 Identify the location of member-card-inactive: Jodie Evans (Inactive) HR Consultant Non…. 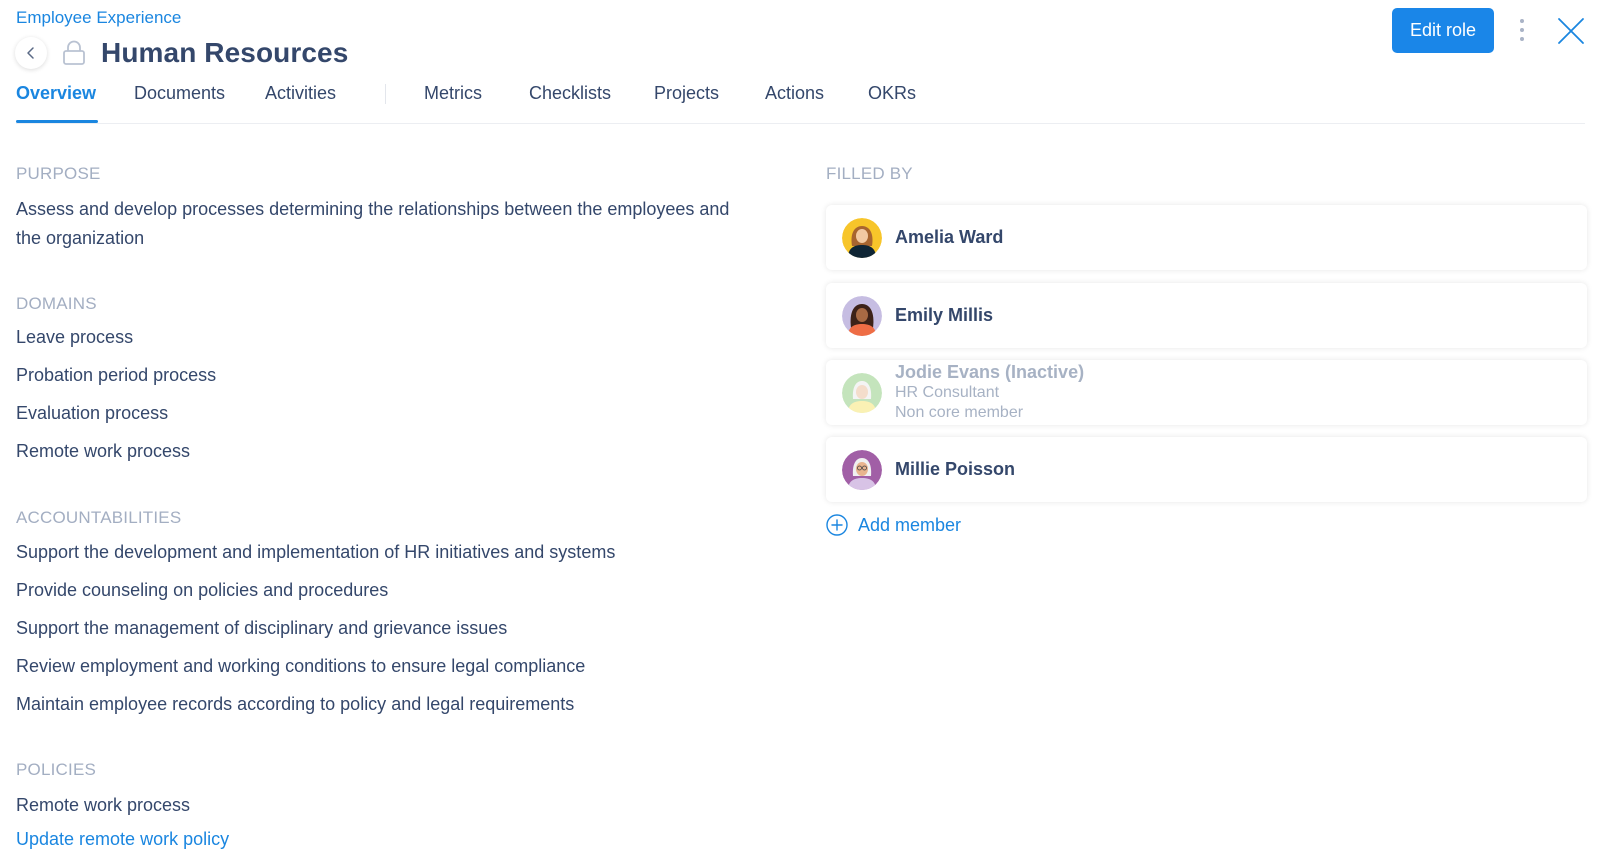
(1206, 392).